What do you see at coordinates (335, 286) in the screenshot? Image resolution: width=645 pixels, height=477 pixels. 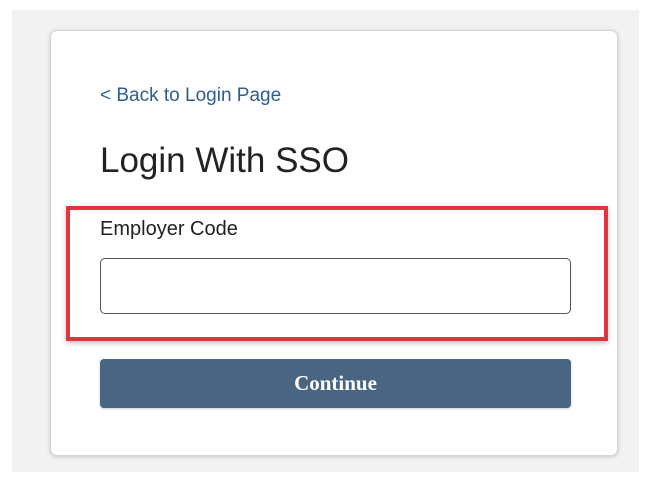 I see `employer-code-input` at bounding box center [335, 286].